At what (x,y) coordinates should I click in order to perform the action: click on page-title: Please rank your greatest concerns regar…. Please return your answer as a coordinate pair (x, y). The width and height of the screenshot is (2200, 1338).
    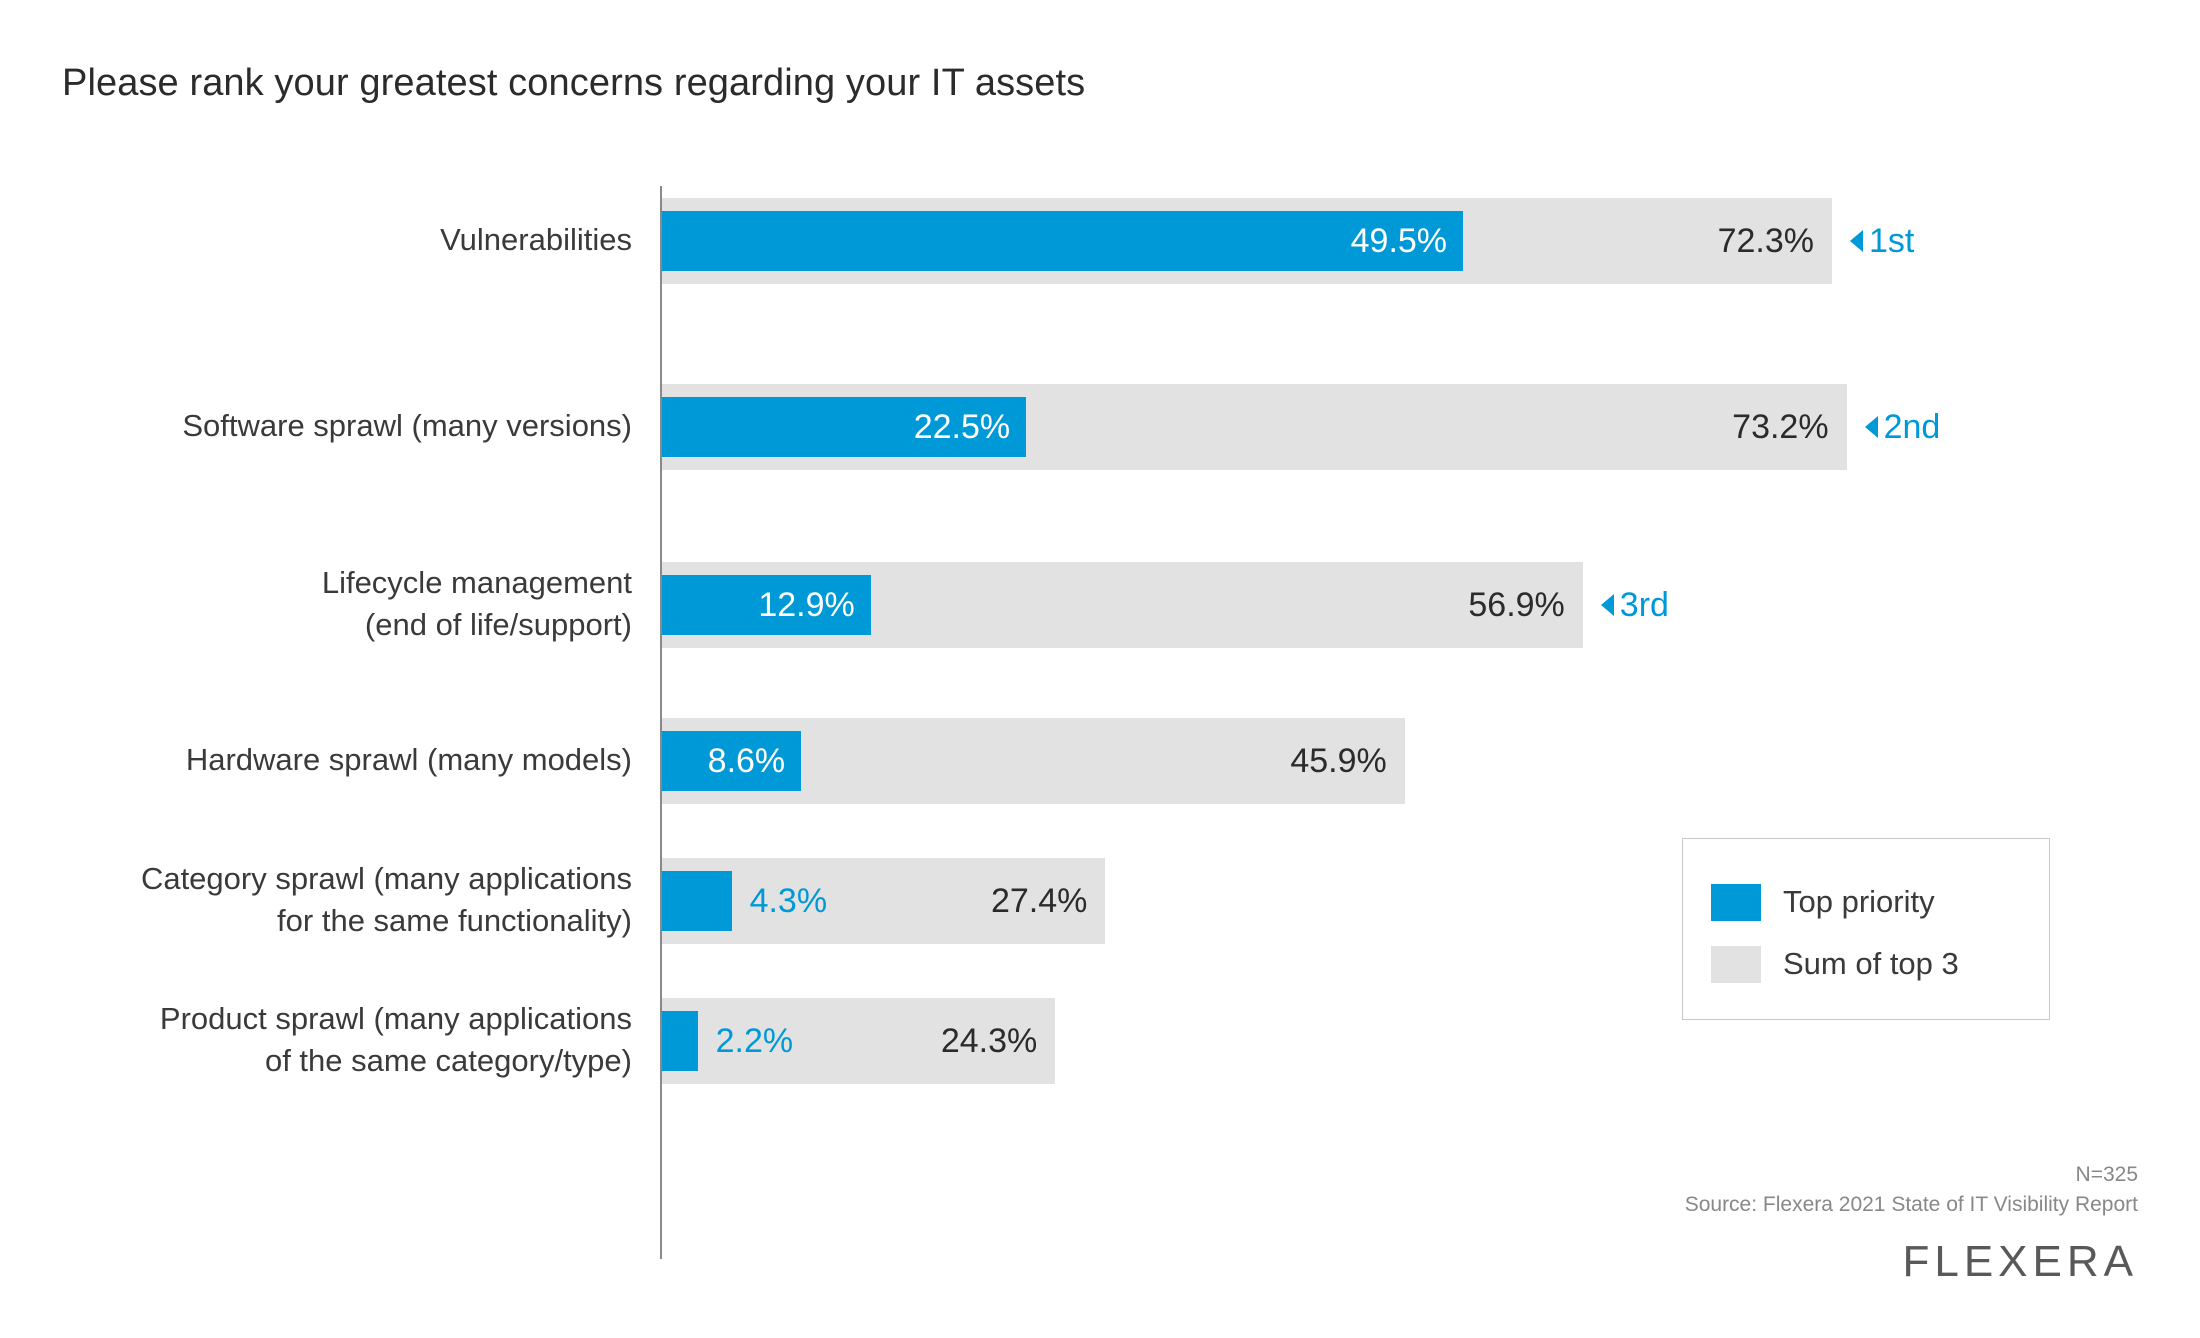
    Looking at the image, I should click on (574, 83).